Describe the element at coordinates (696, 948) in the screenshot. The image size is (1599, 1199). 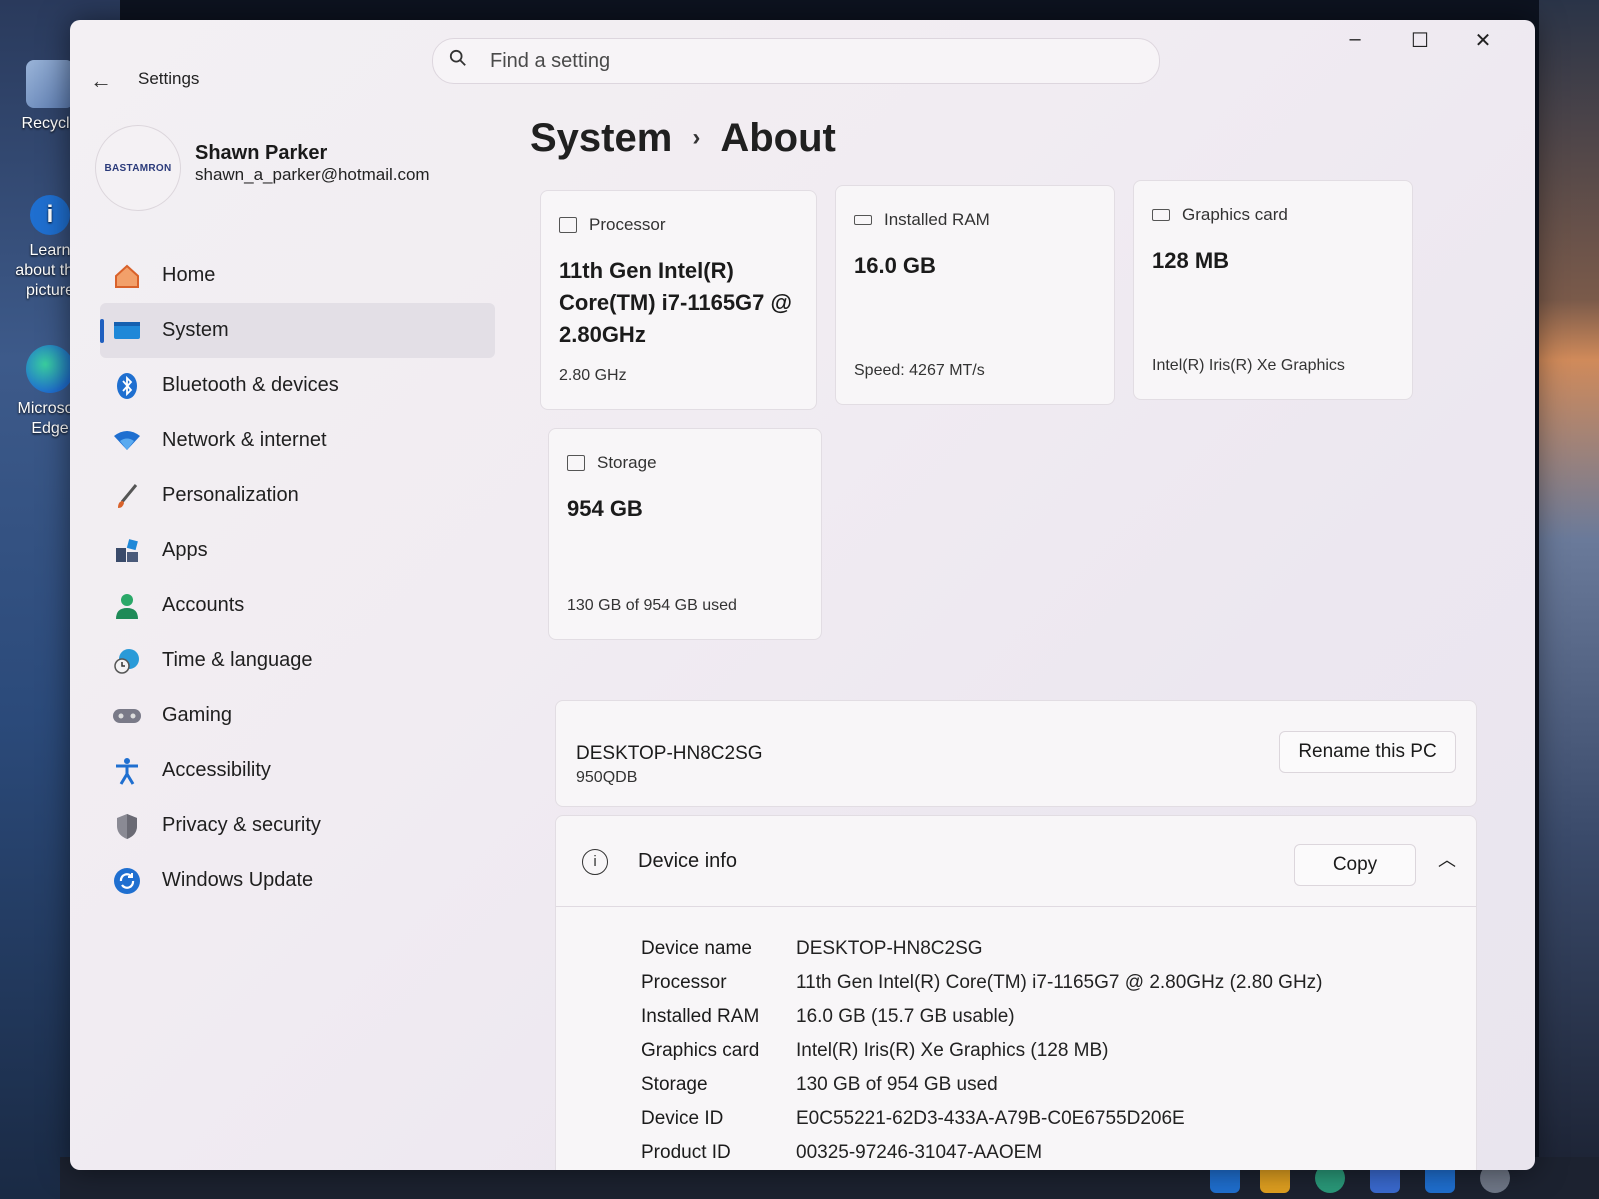
I see `spec-key: Device name` at that location.